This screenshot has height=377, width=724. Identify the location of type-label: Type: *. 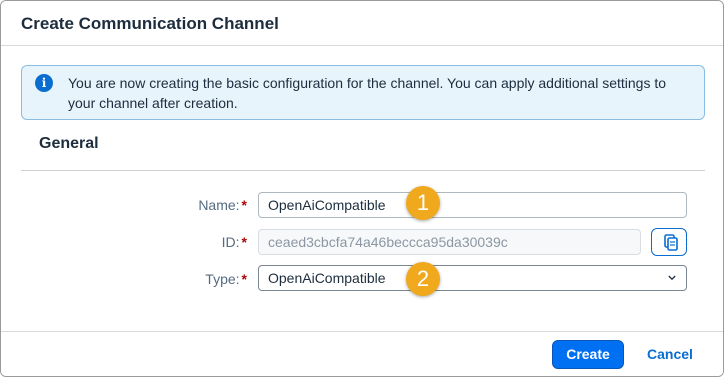
(226, 279).